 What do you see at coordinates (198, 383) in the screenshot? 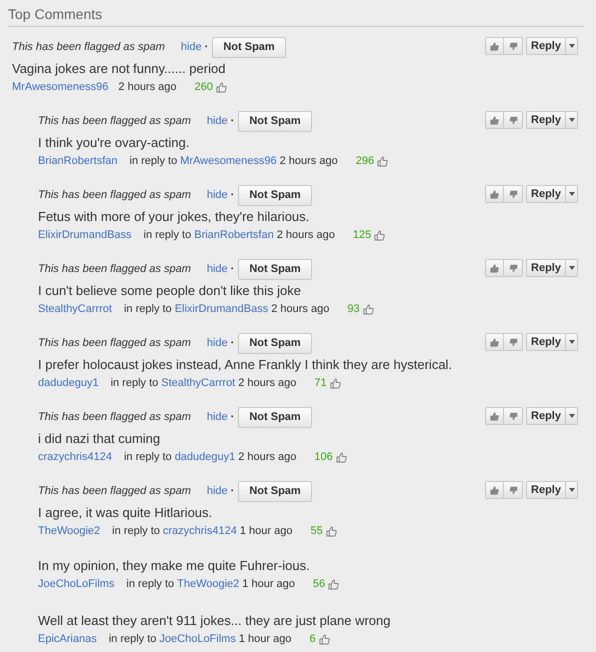
I see `parent-author-link: StealthyCarrrot` at bounding box center [198, 383].